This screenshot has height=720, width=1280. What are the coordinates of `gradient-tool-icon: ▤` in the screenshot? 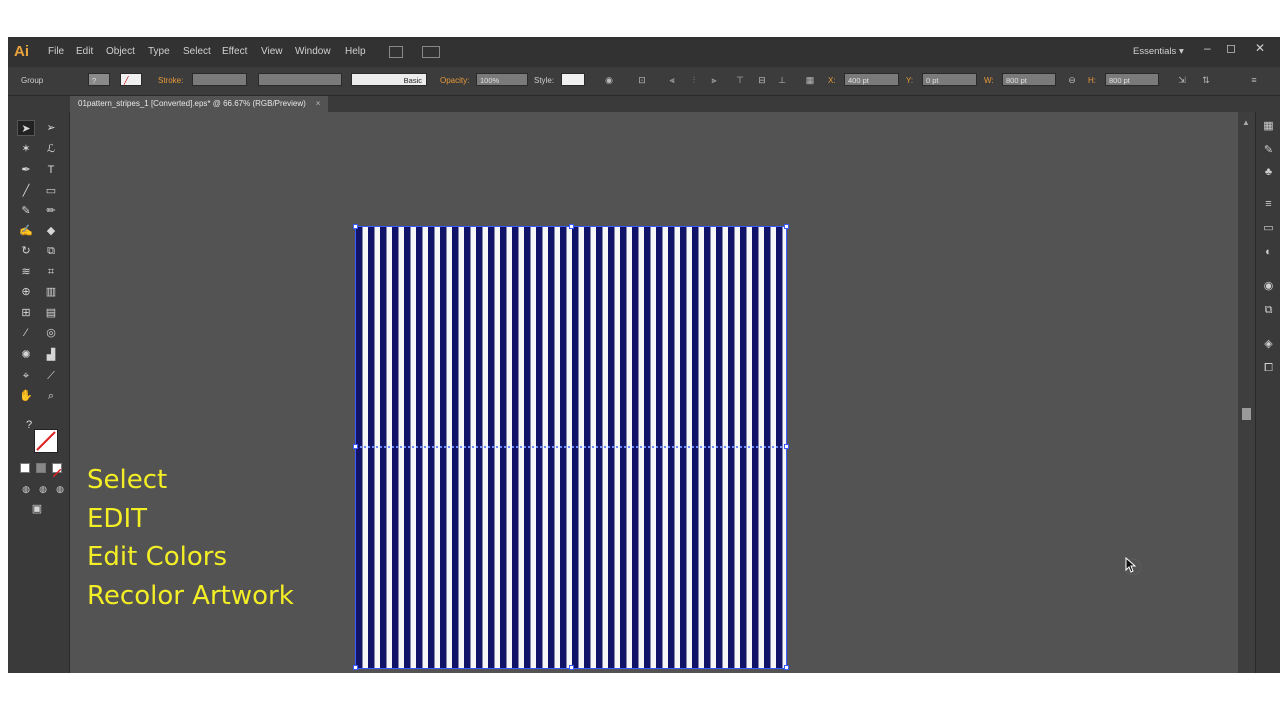 It's located at (51, 313).